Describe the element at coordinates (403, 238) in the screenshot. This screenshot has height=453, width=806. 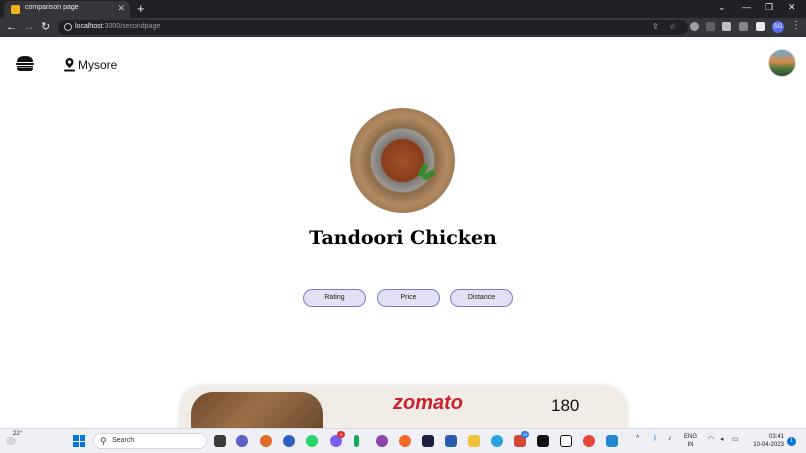
I see `dish-title: Tandoori Chicken` at that location.